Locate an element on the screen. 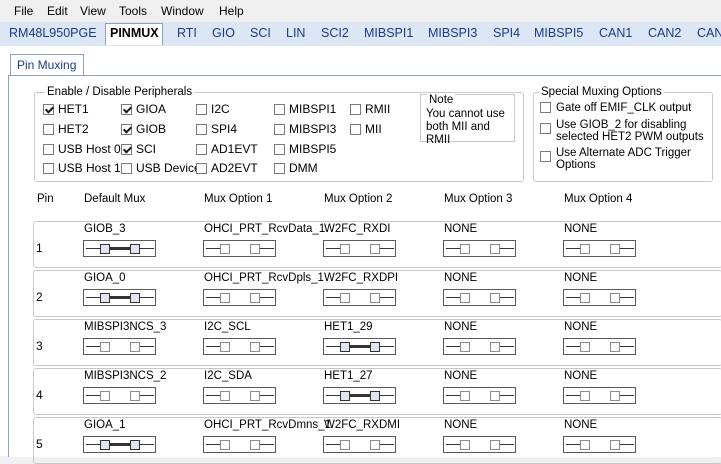 Image resolution: width=721 pixels, height=464 pixels. tab-mibspi1: MIBSPI1 is located at coordinates (388, 33).